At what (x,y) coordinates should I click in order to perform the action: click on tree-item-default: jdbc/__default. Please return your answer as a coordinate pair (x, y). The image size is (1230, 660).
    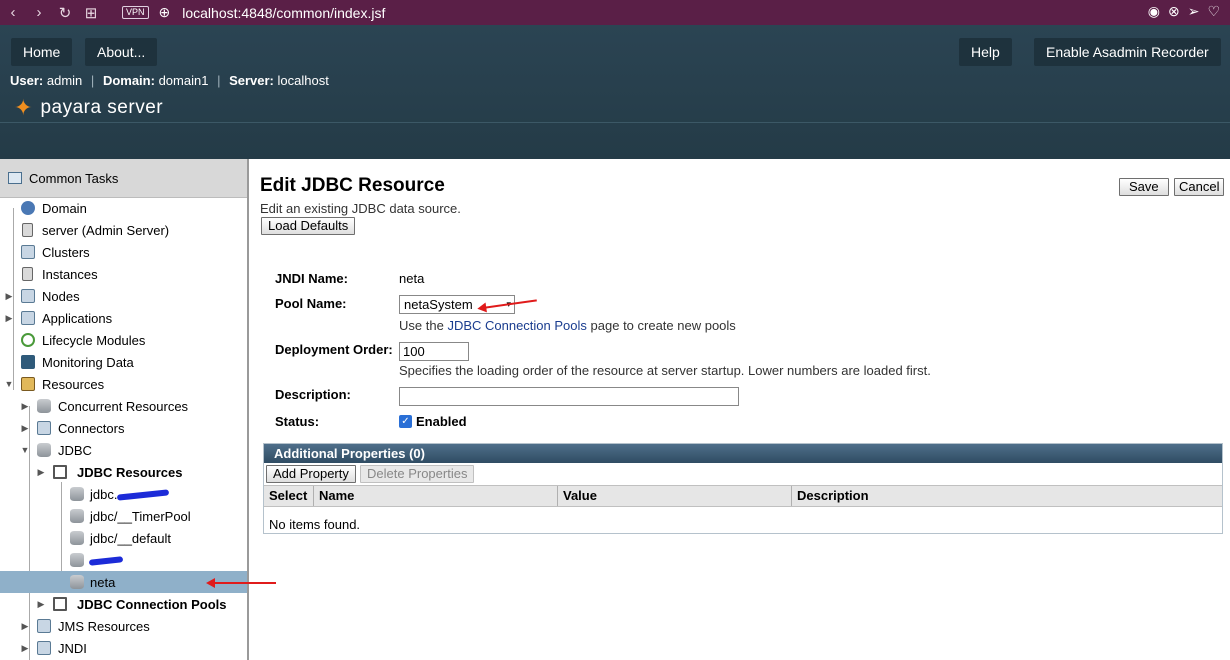
    Looking at the image, I should click on (123, 538).